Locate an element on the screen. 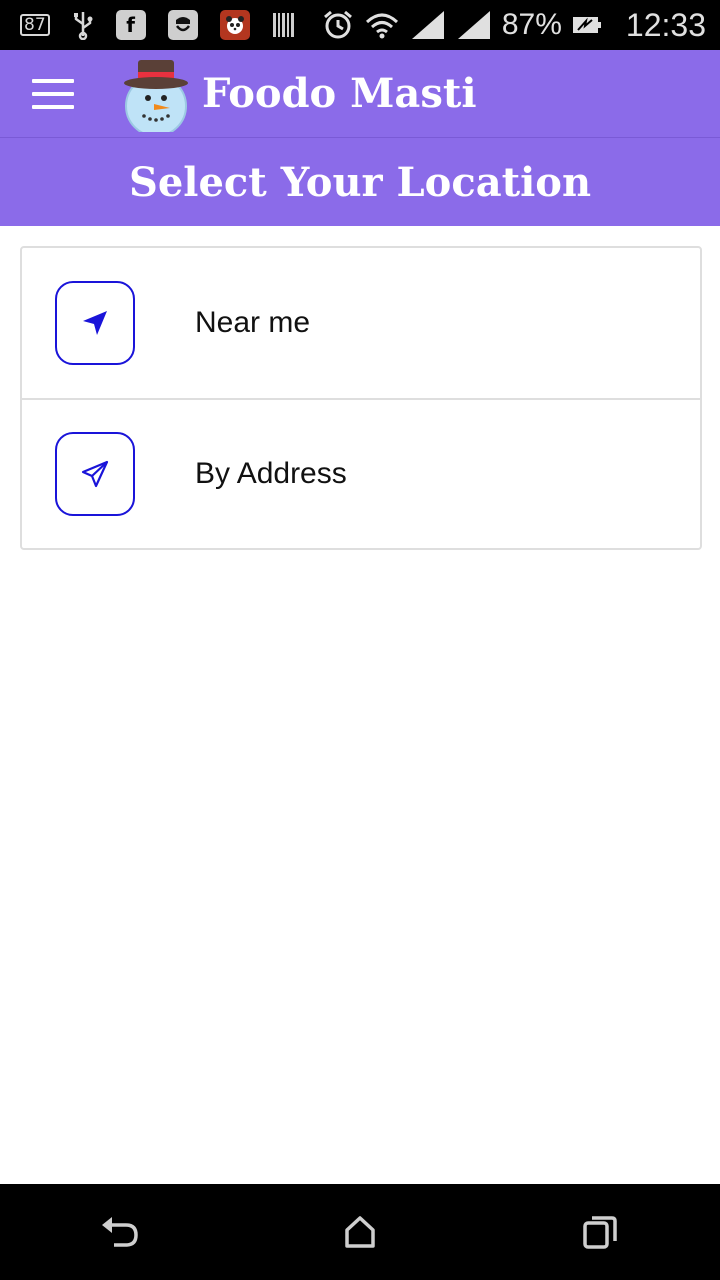 The width and height of the screenshot is (720, 1280). status-system: 87% 12:33 is located at coordinates (521, 25).